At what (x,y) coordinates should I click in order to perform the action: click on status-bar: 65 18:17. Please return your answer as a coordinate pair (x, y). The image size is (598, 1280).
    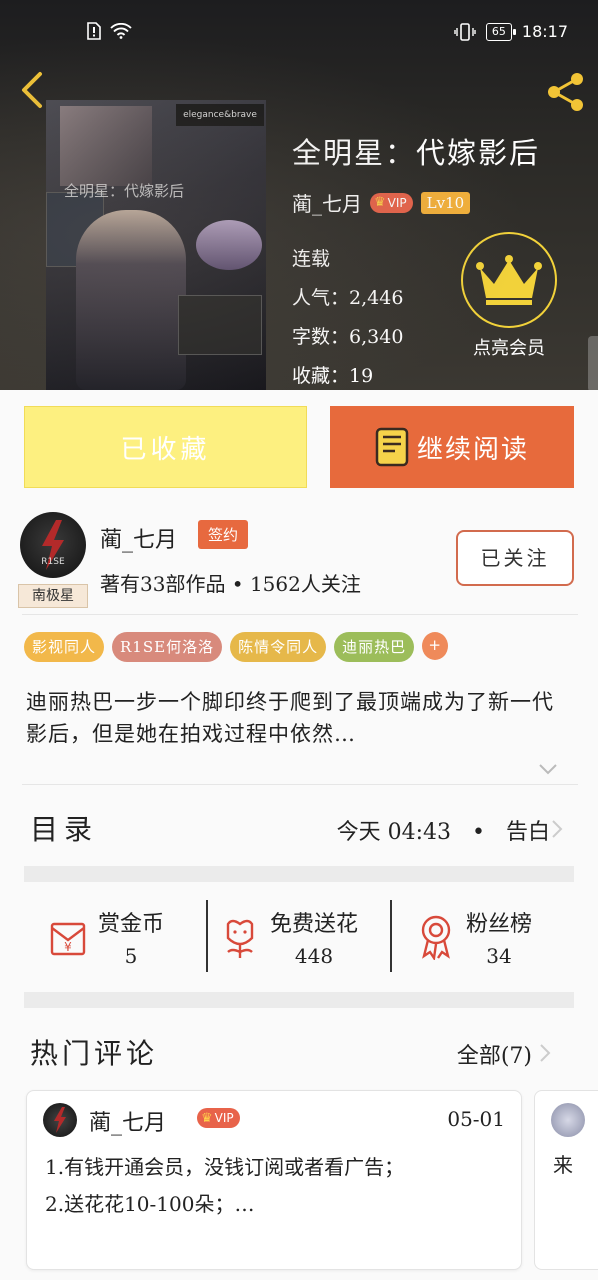
    Looking at the image, I should click on (299, 30).